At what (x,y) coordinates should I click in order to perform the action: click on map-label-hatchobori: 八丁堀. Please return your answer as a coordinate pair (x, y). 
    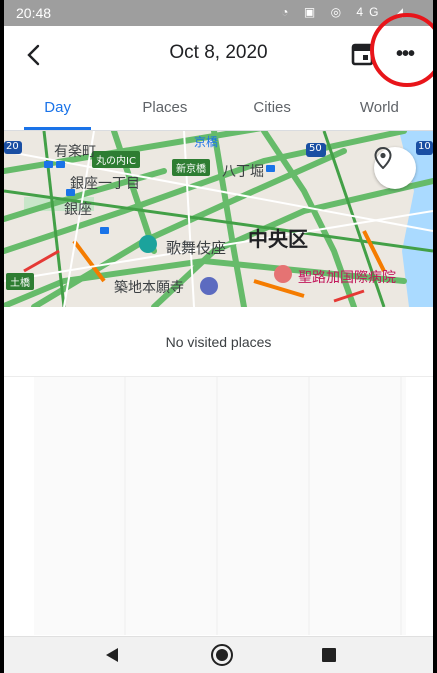
    Looking at the image, I should click on (243, 172).